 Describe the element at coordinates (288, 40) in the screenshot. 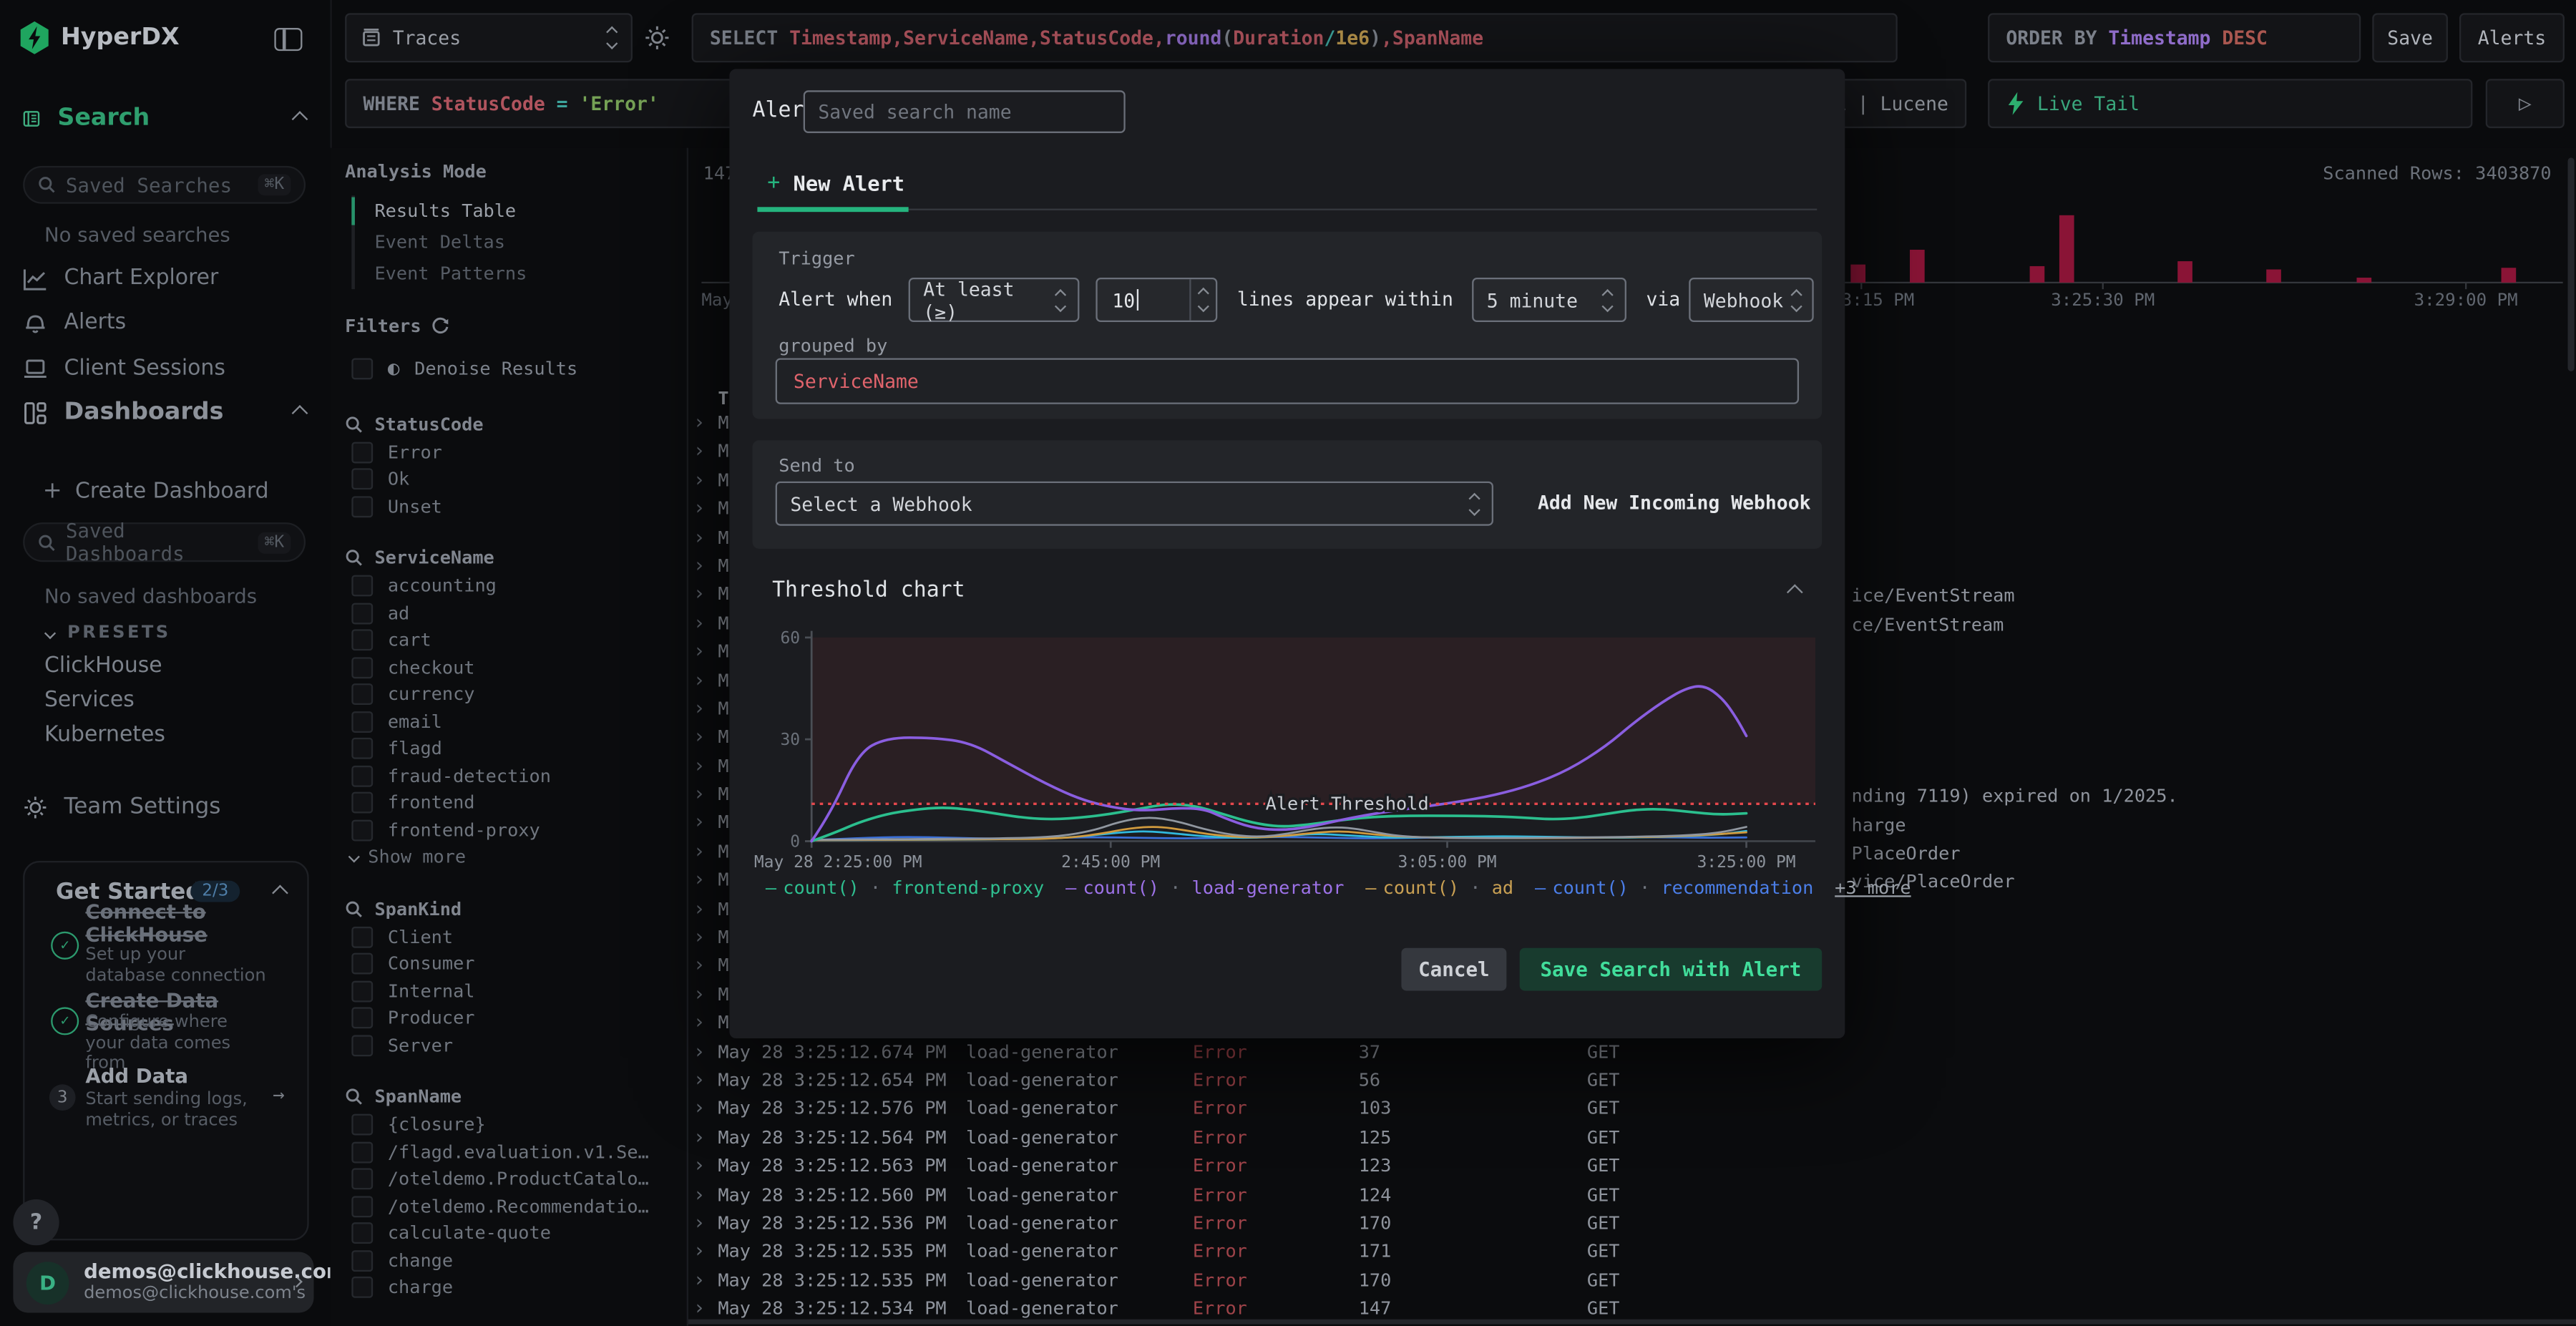

I see `sidebar-collapse-icon` at that location.